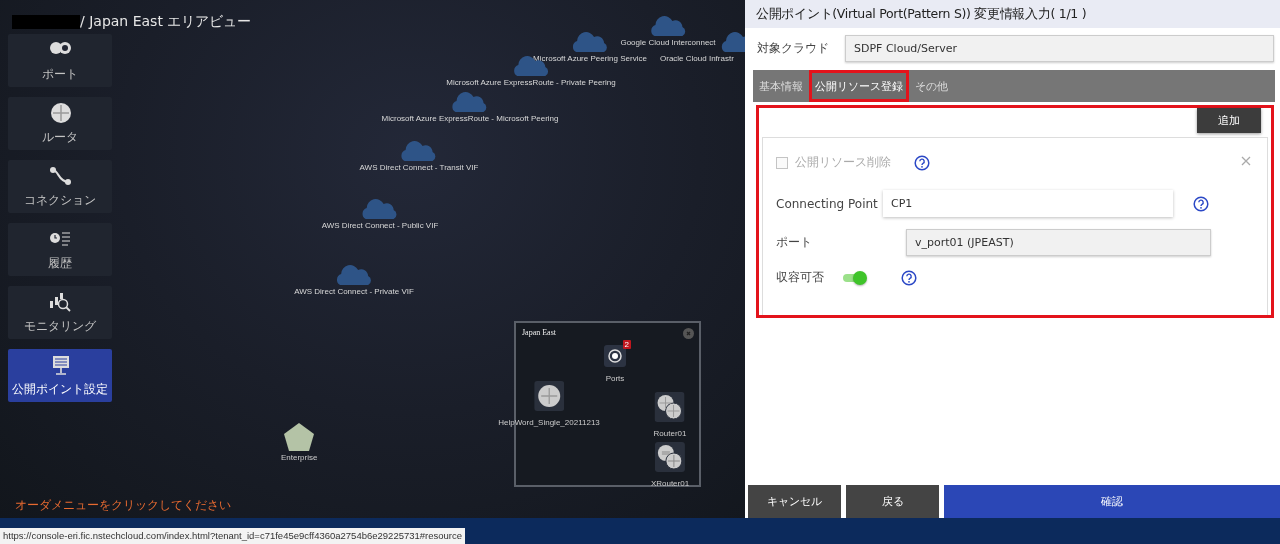 This screenshot has width=1280, height=544. Describe the element at coordinates (60, 249) in the screenshot. I see `sidebar-item: 履歴` at that location.